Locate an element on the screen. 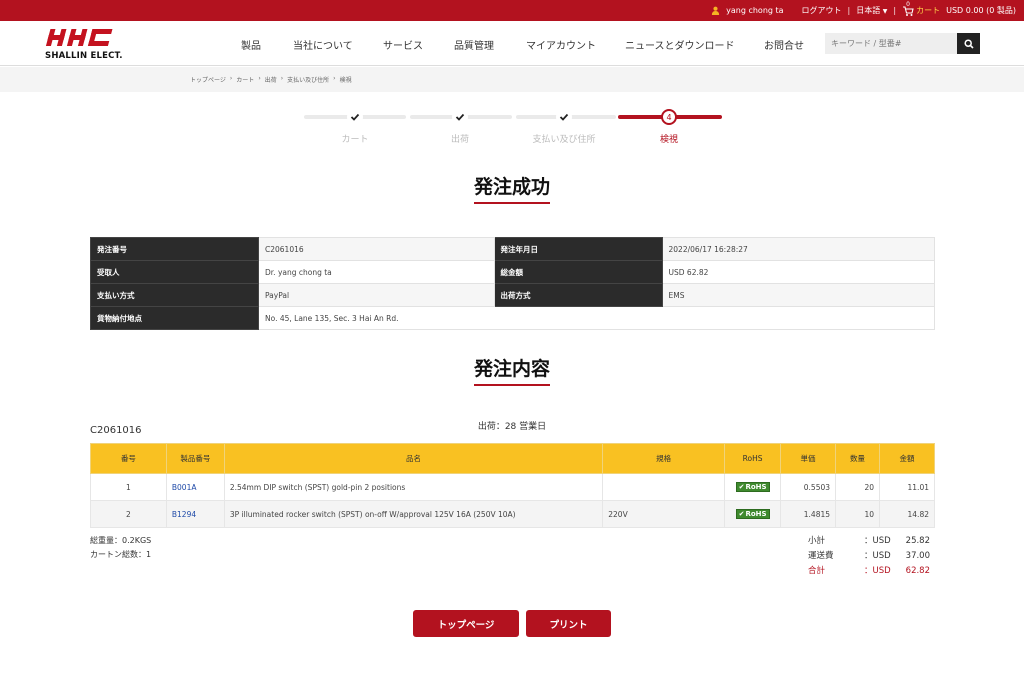  product-spec: 220V is located at coordinates (664, 514).